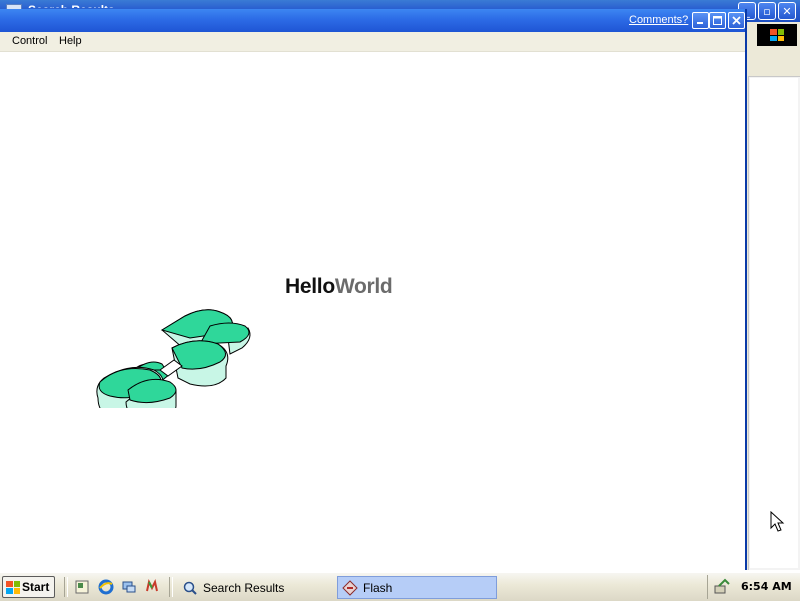 This screenshot has height=601, width=800. I want to click on flash-icon, so click(350, 587).